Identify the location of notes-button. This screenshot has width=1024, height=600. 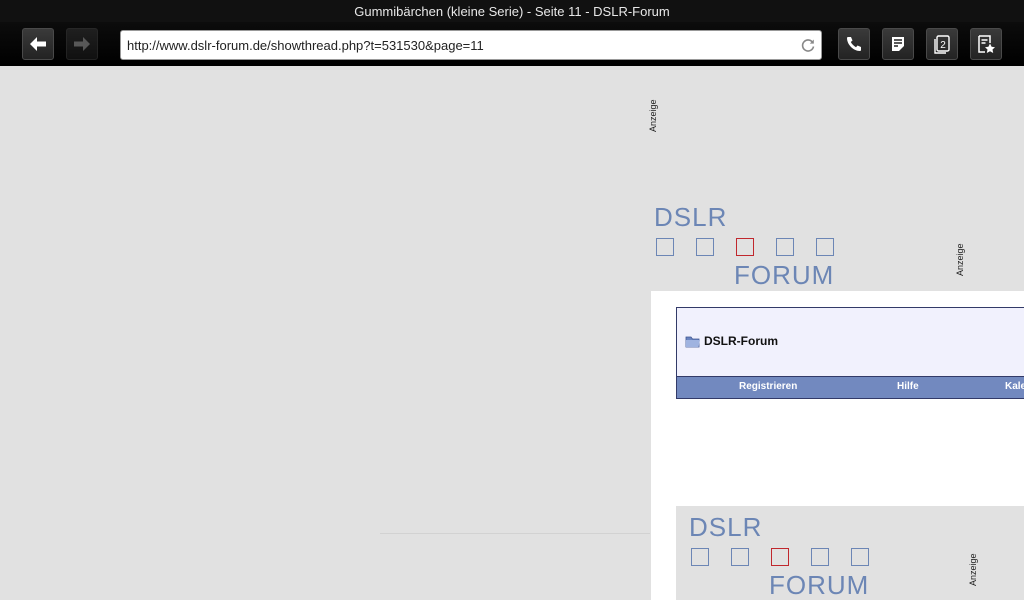
(898, 44).